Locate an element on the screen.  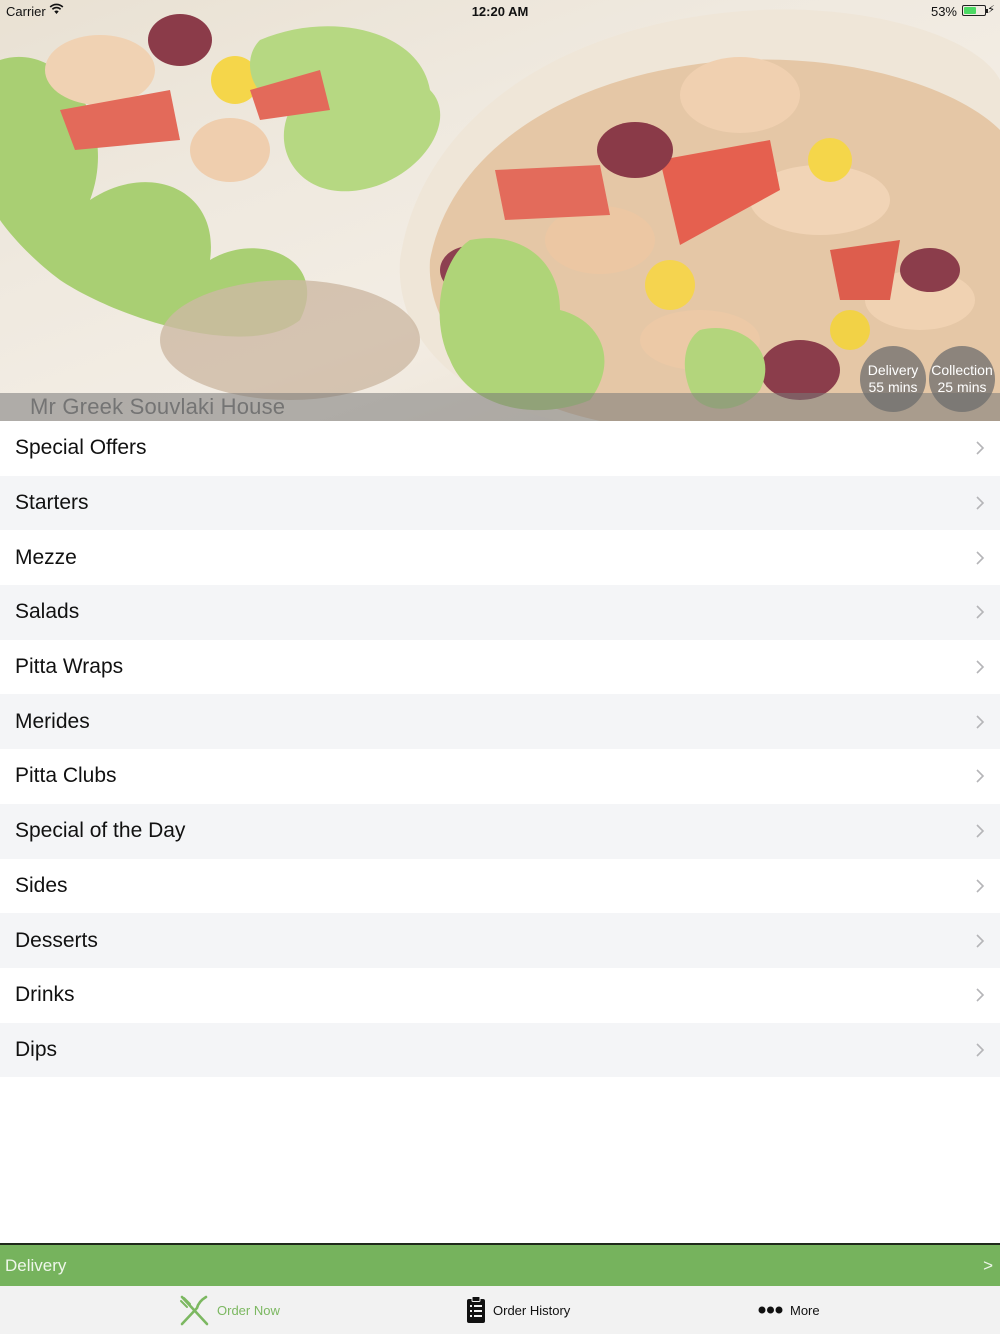
tab-order-history: Order History is located at coordinates (518, 1310).